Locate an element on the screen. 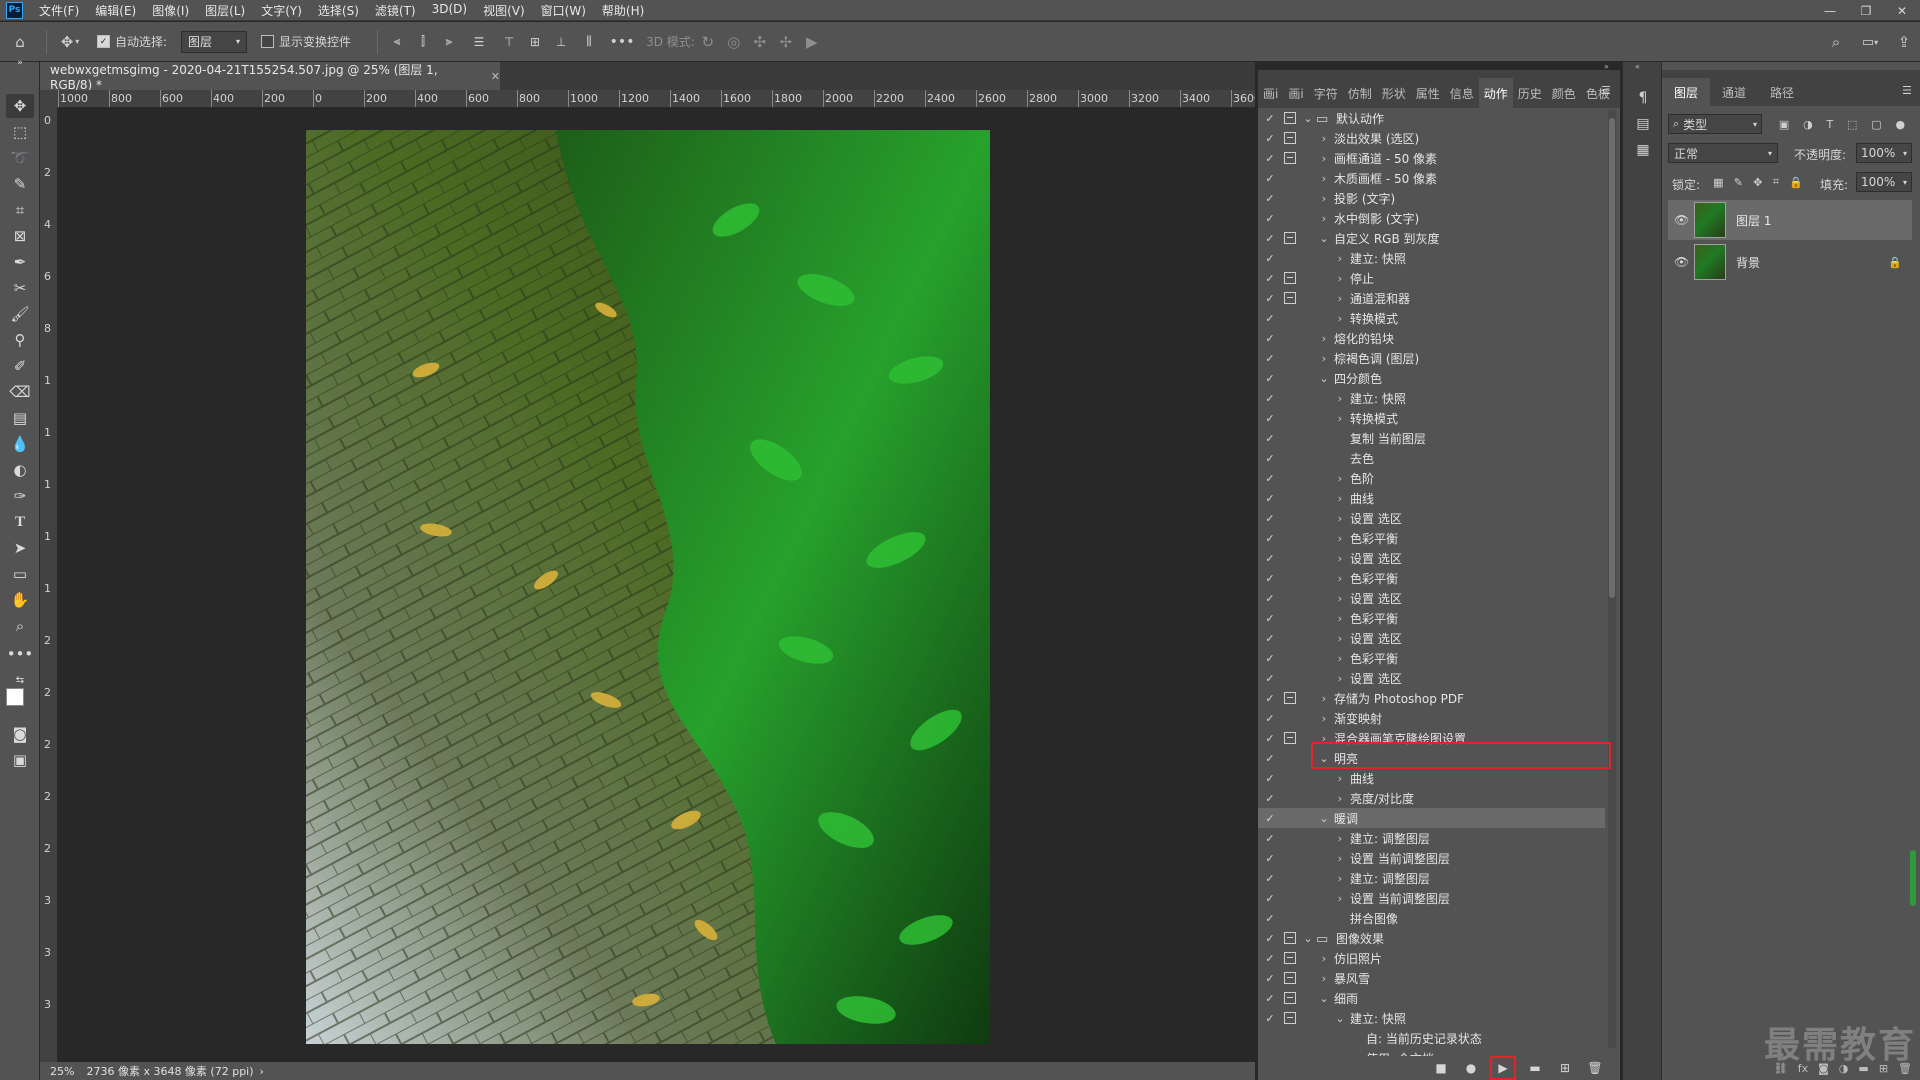 This screenshot has height=1080, width=1920. tab-0: 图层 is located at coordinates (1686, 92).